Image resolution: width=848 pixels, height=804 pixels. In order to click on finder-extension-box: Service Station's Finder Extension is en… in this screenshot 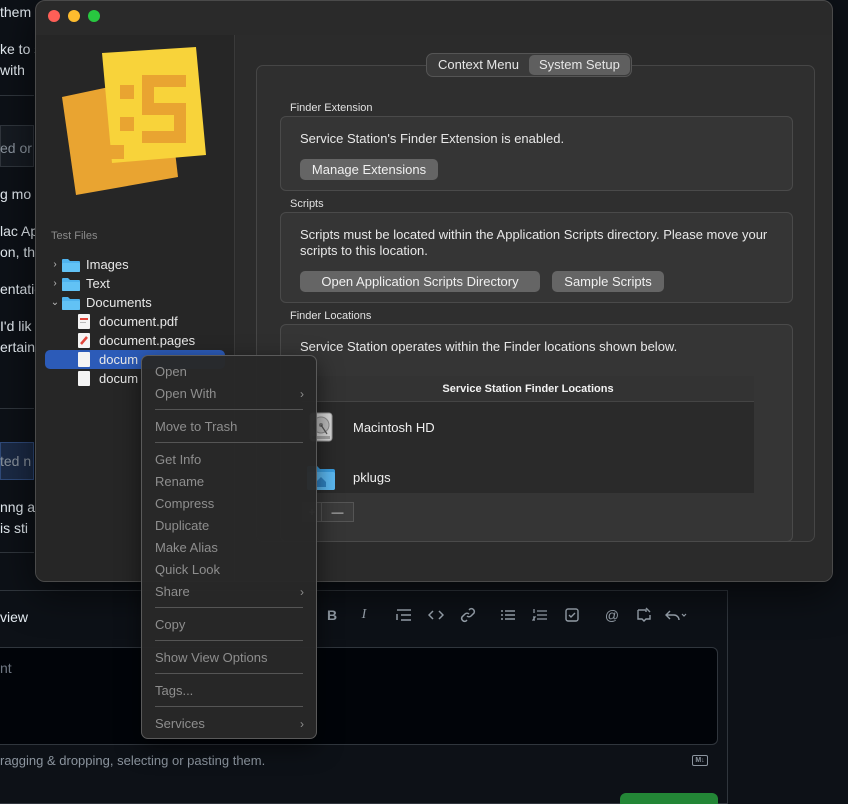, I will do `click(536, 153)`.